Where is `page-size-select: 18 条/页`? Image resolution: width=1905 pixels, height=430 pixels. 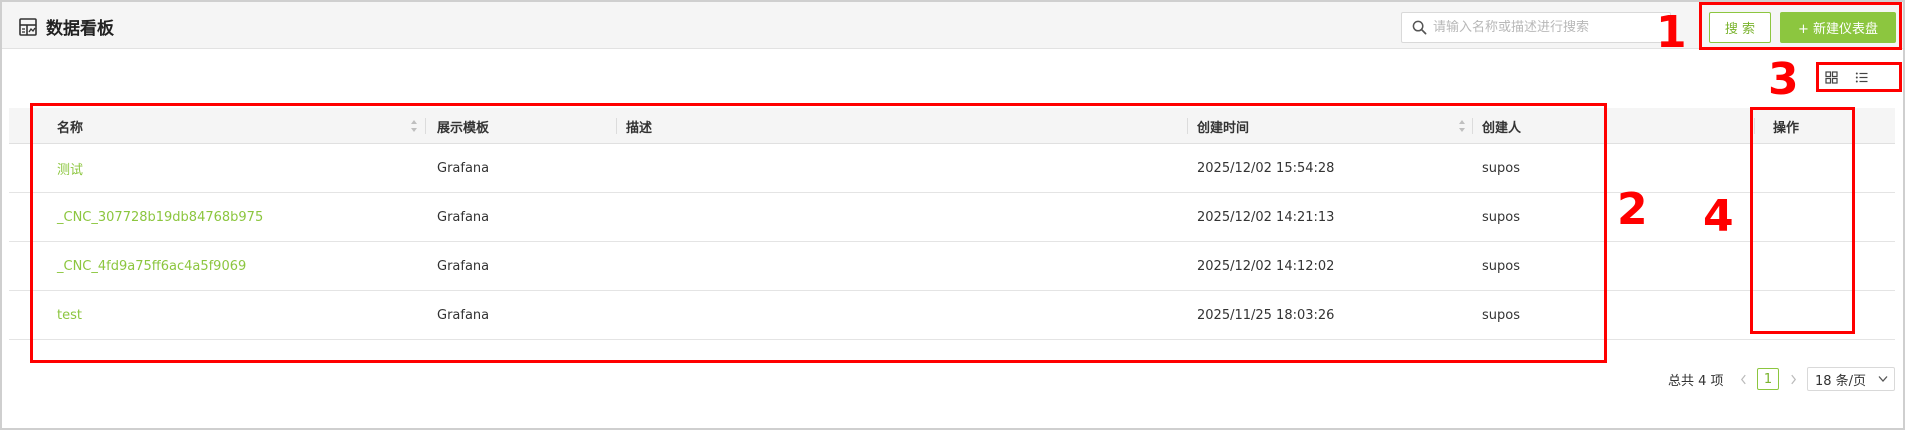 page-size-select: 18 条/页 is located at coordinates (1851, 379).